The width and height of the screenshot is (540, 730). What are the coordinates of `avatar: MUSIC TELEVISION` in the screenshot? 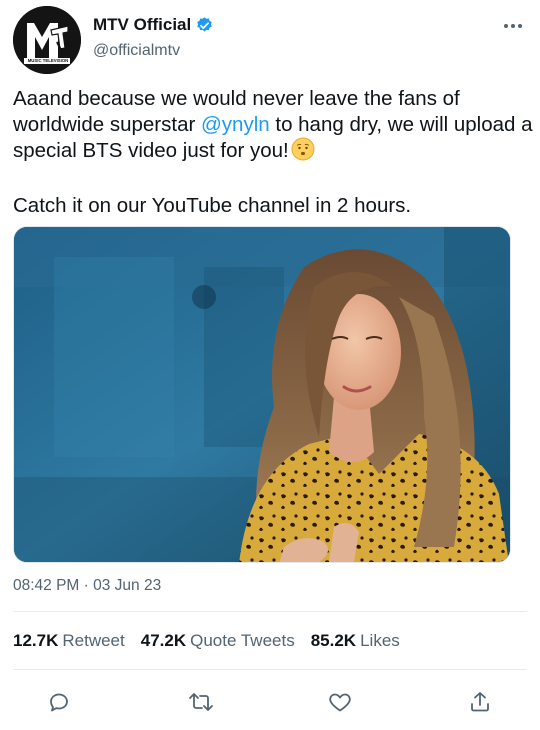 It's located at (47, 40).